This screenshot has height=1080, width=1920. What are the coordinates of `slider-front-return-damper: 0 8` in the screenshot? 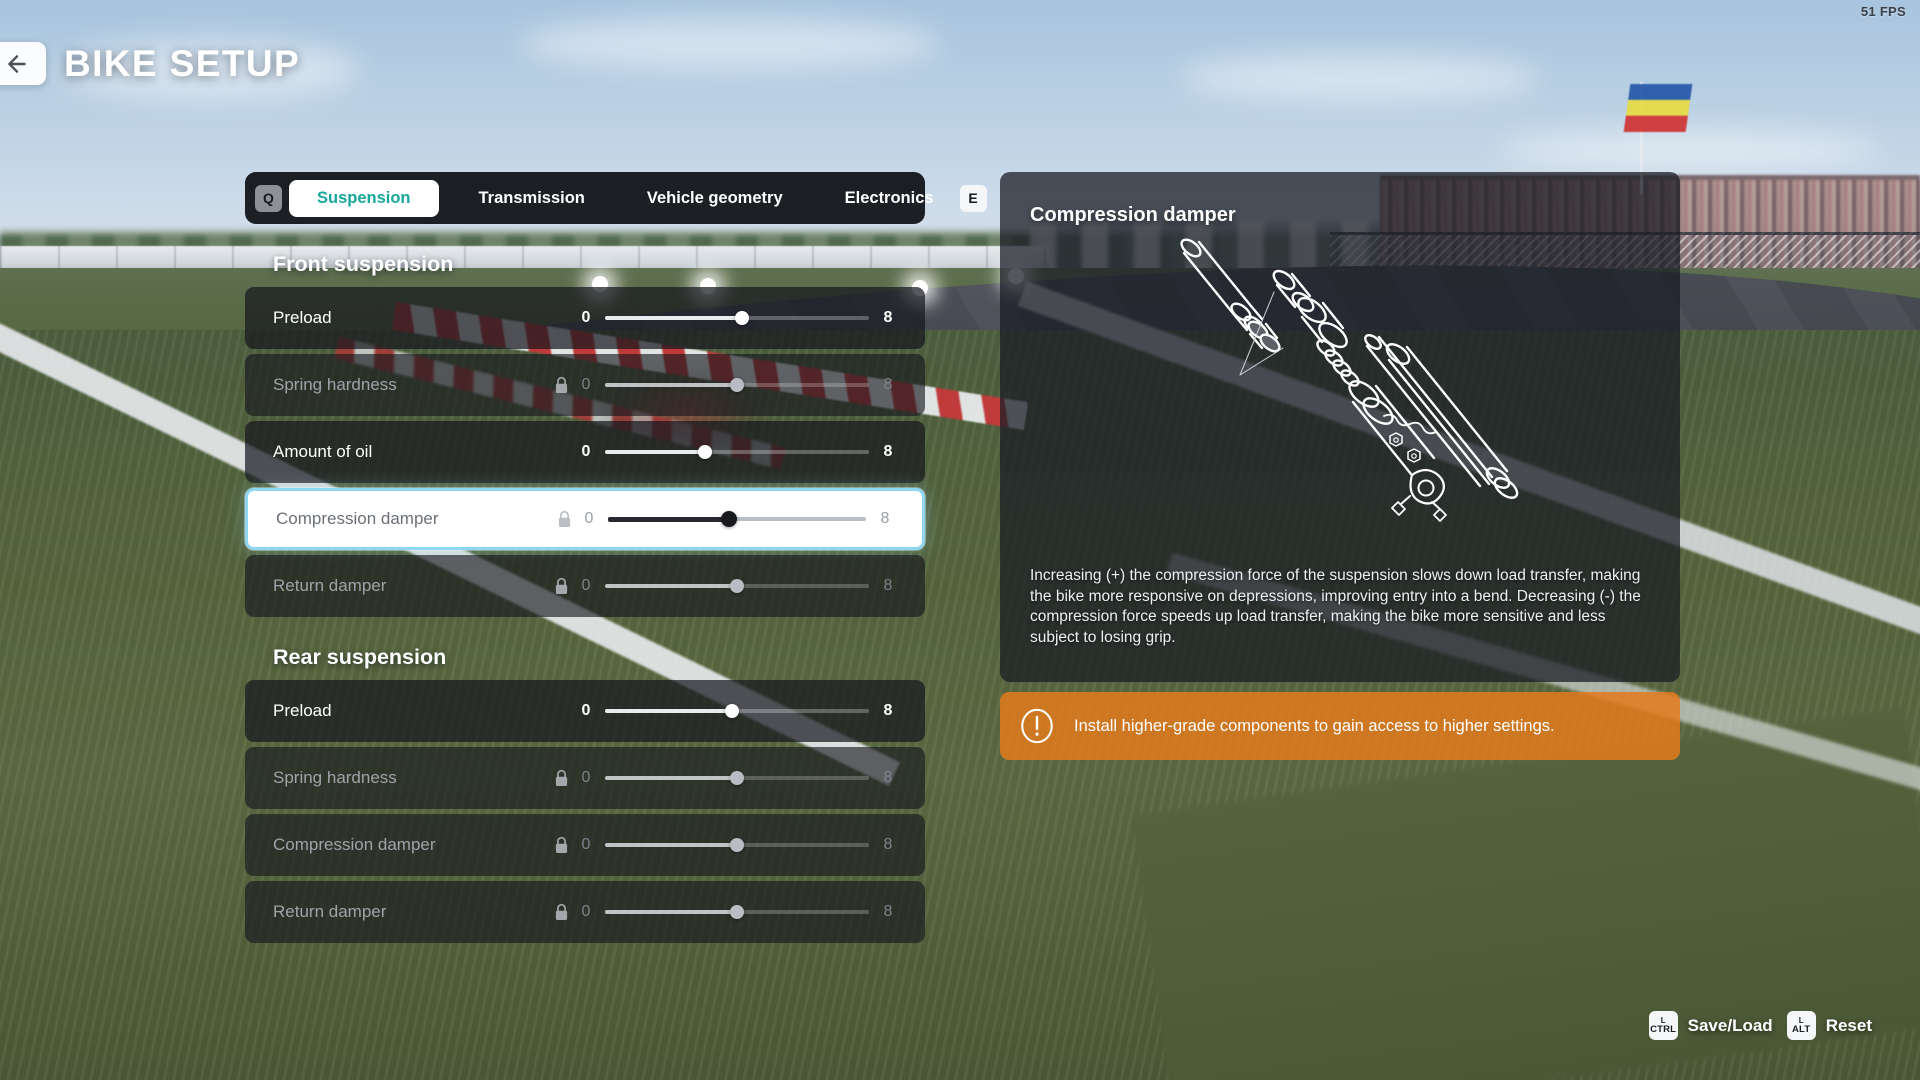 It's located at (737, 586).